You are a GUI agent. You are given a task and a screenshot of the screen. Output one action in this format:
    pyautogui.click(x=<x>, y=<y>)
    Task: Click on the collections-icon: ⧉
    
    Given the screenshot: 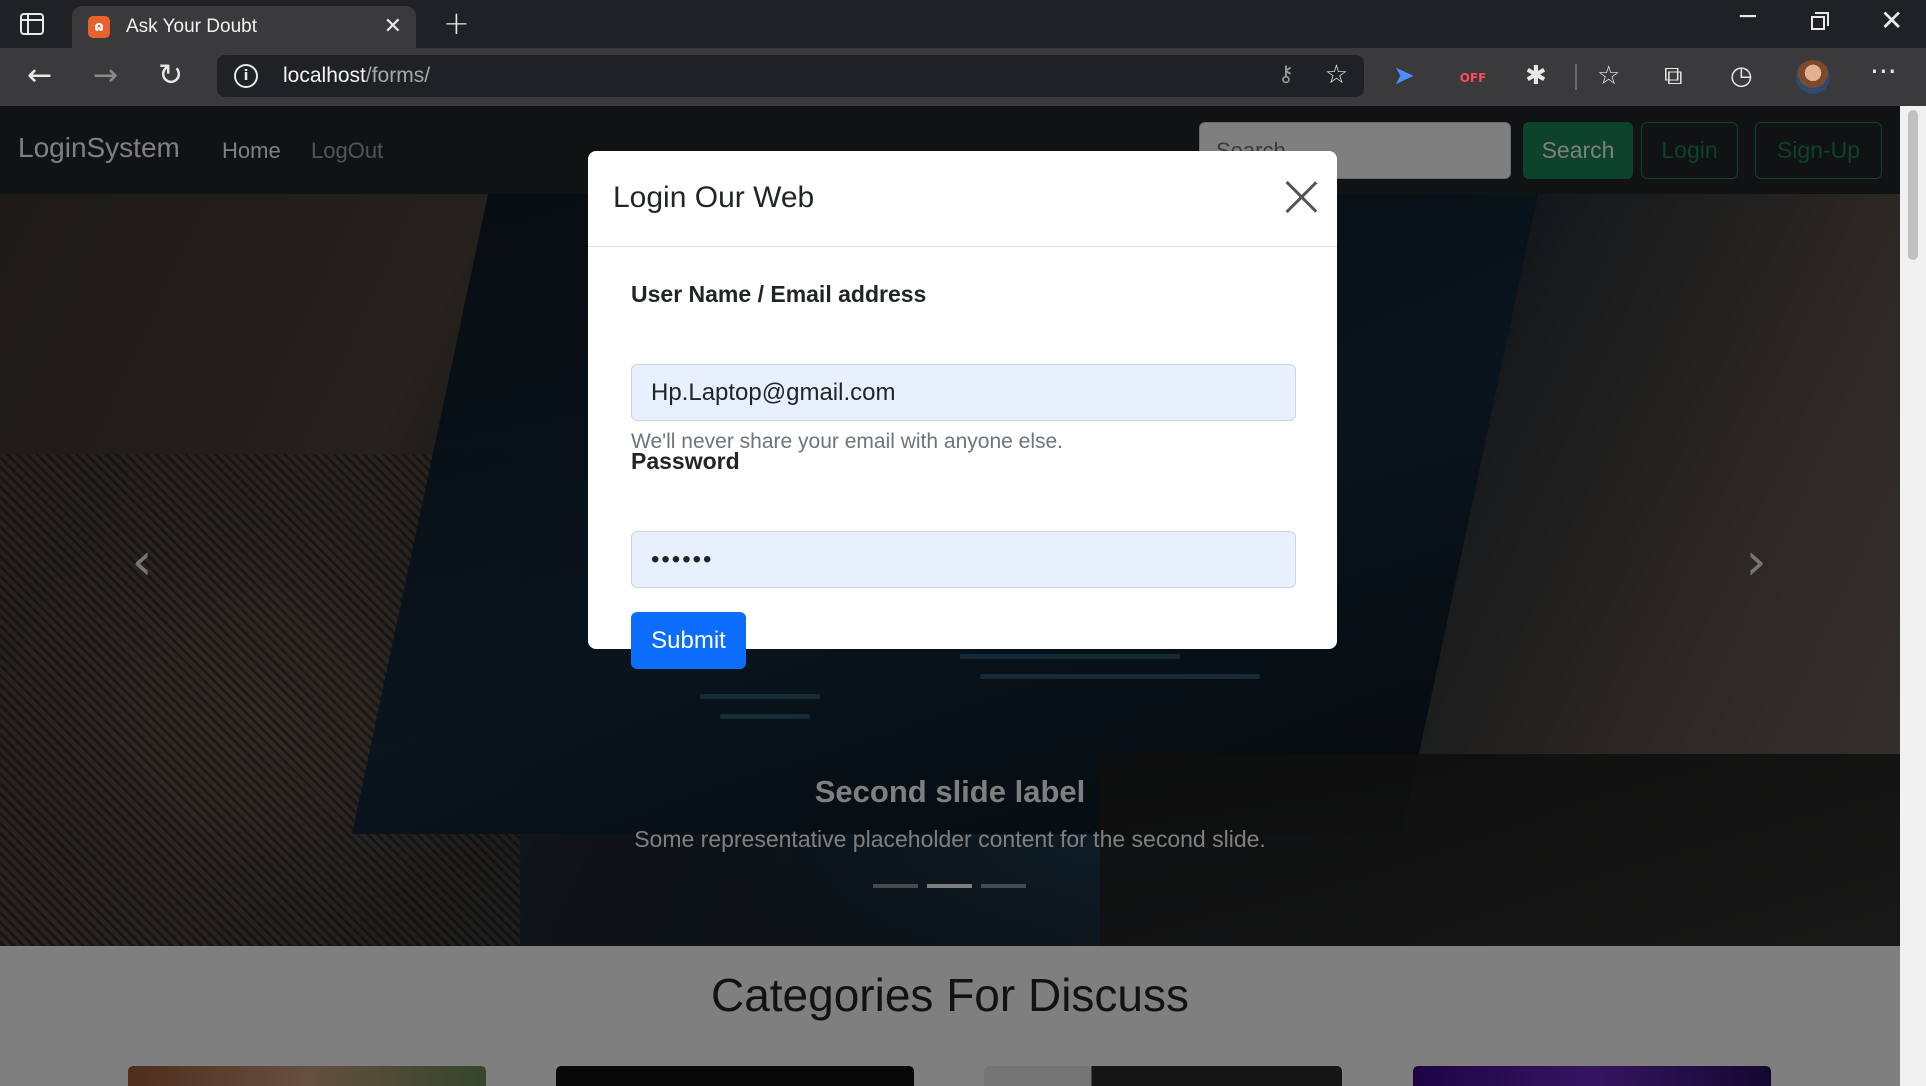 What is the action you would take?
    pyautogui.click(x=1673, y=76)
    